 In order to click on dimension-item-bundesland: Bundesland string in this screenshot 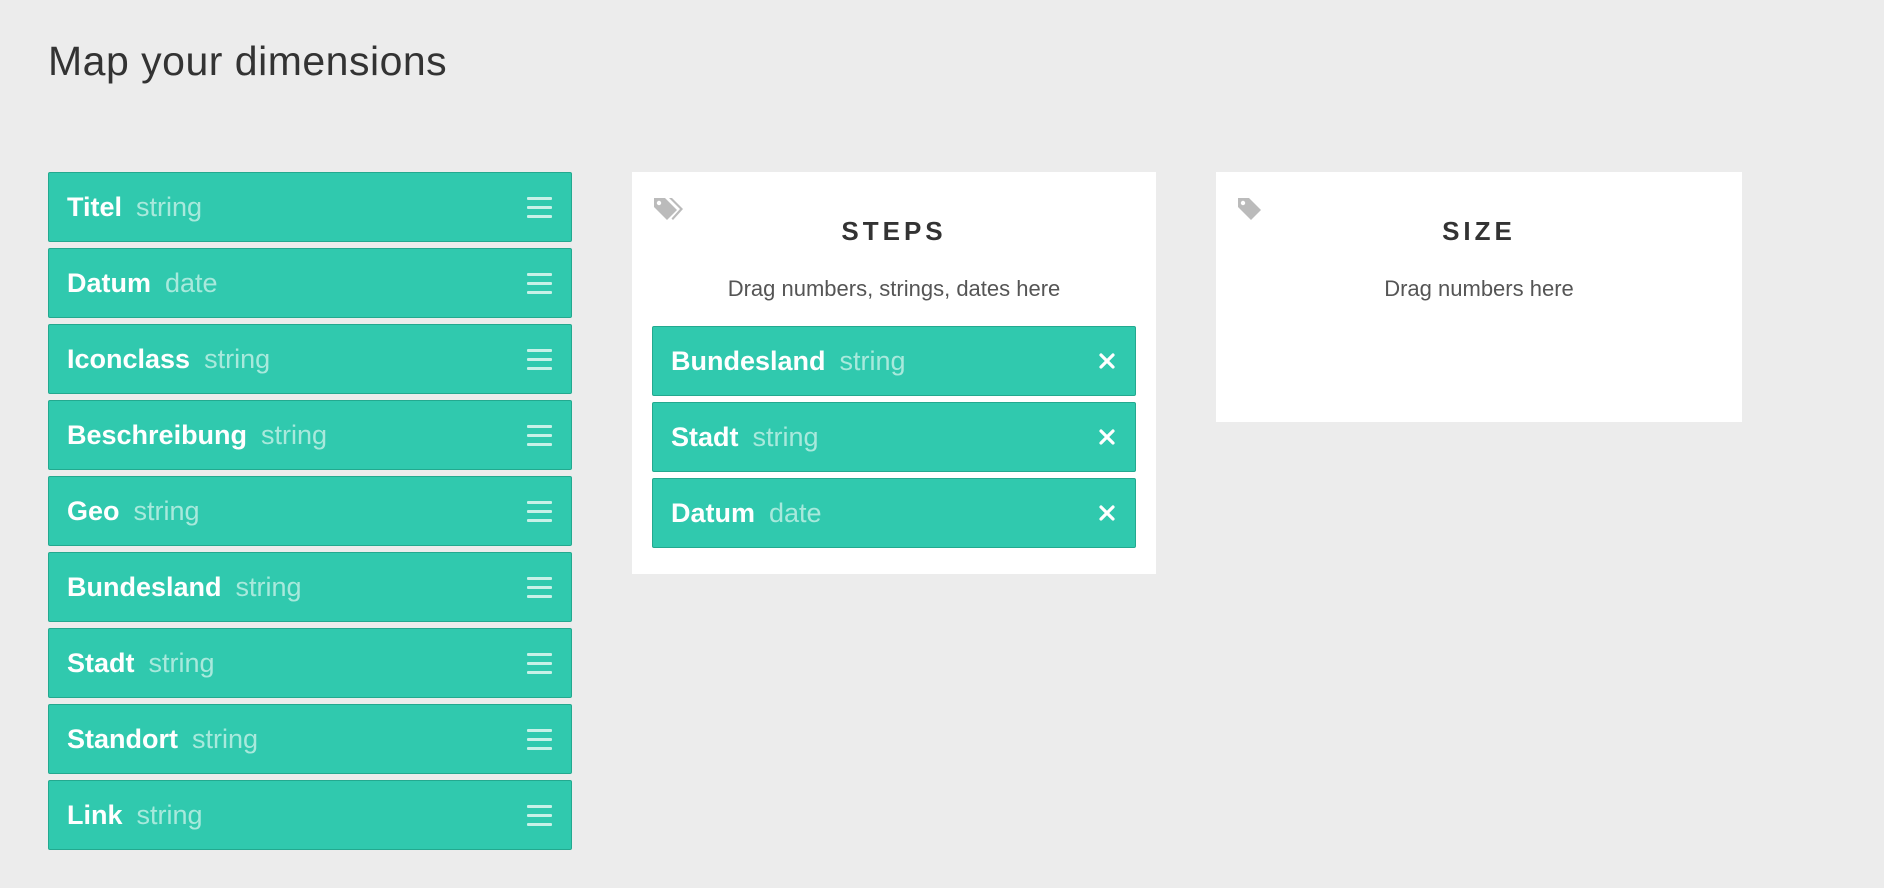, I will do `click(310, 587)`.